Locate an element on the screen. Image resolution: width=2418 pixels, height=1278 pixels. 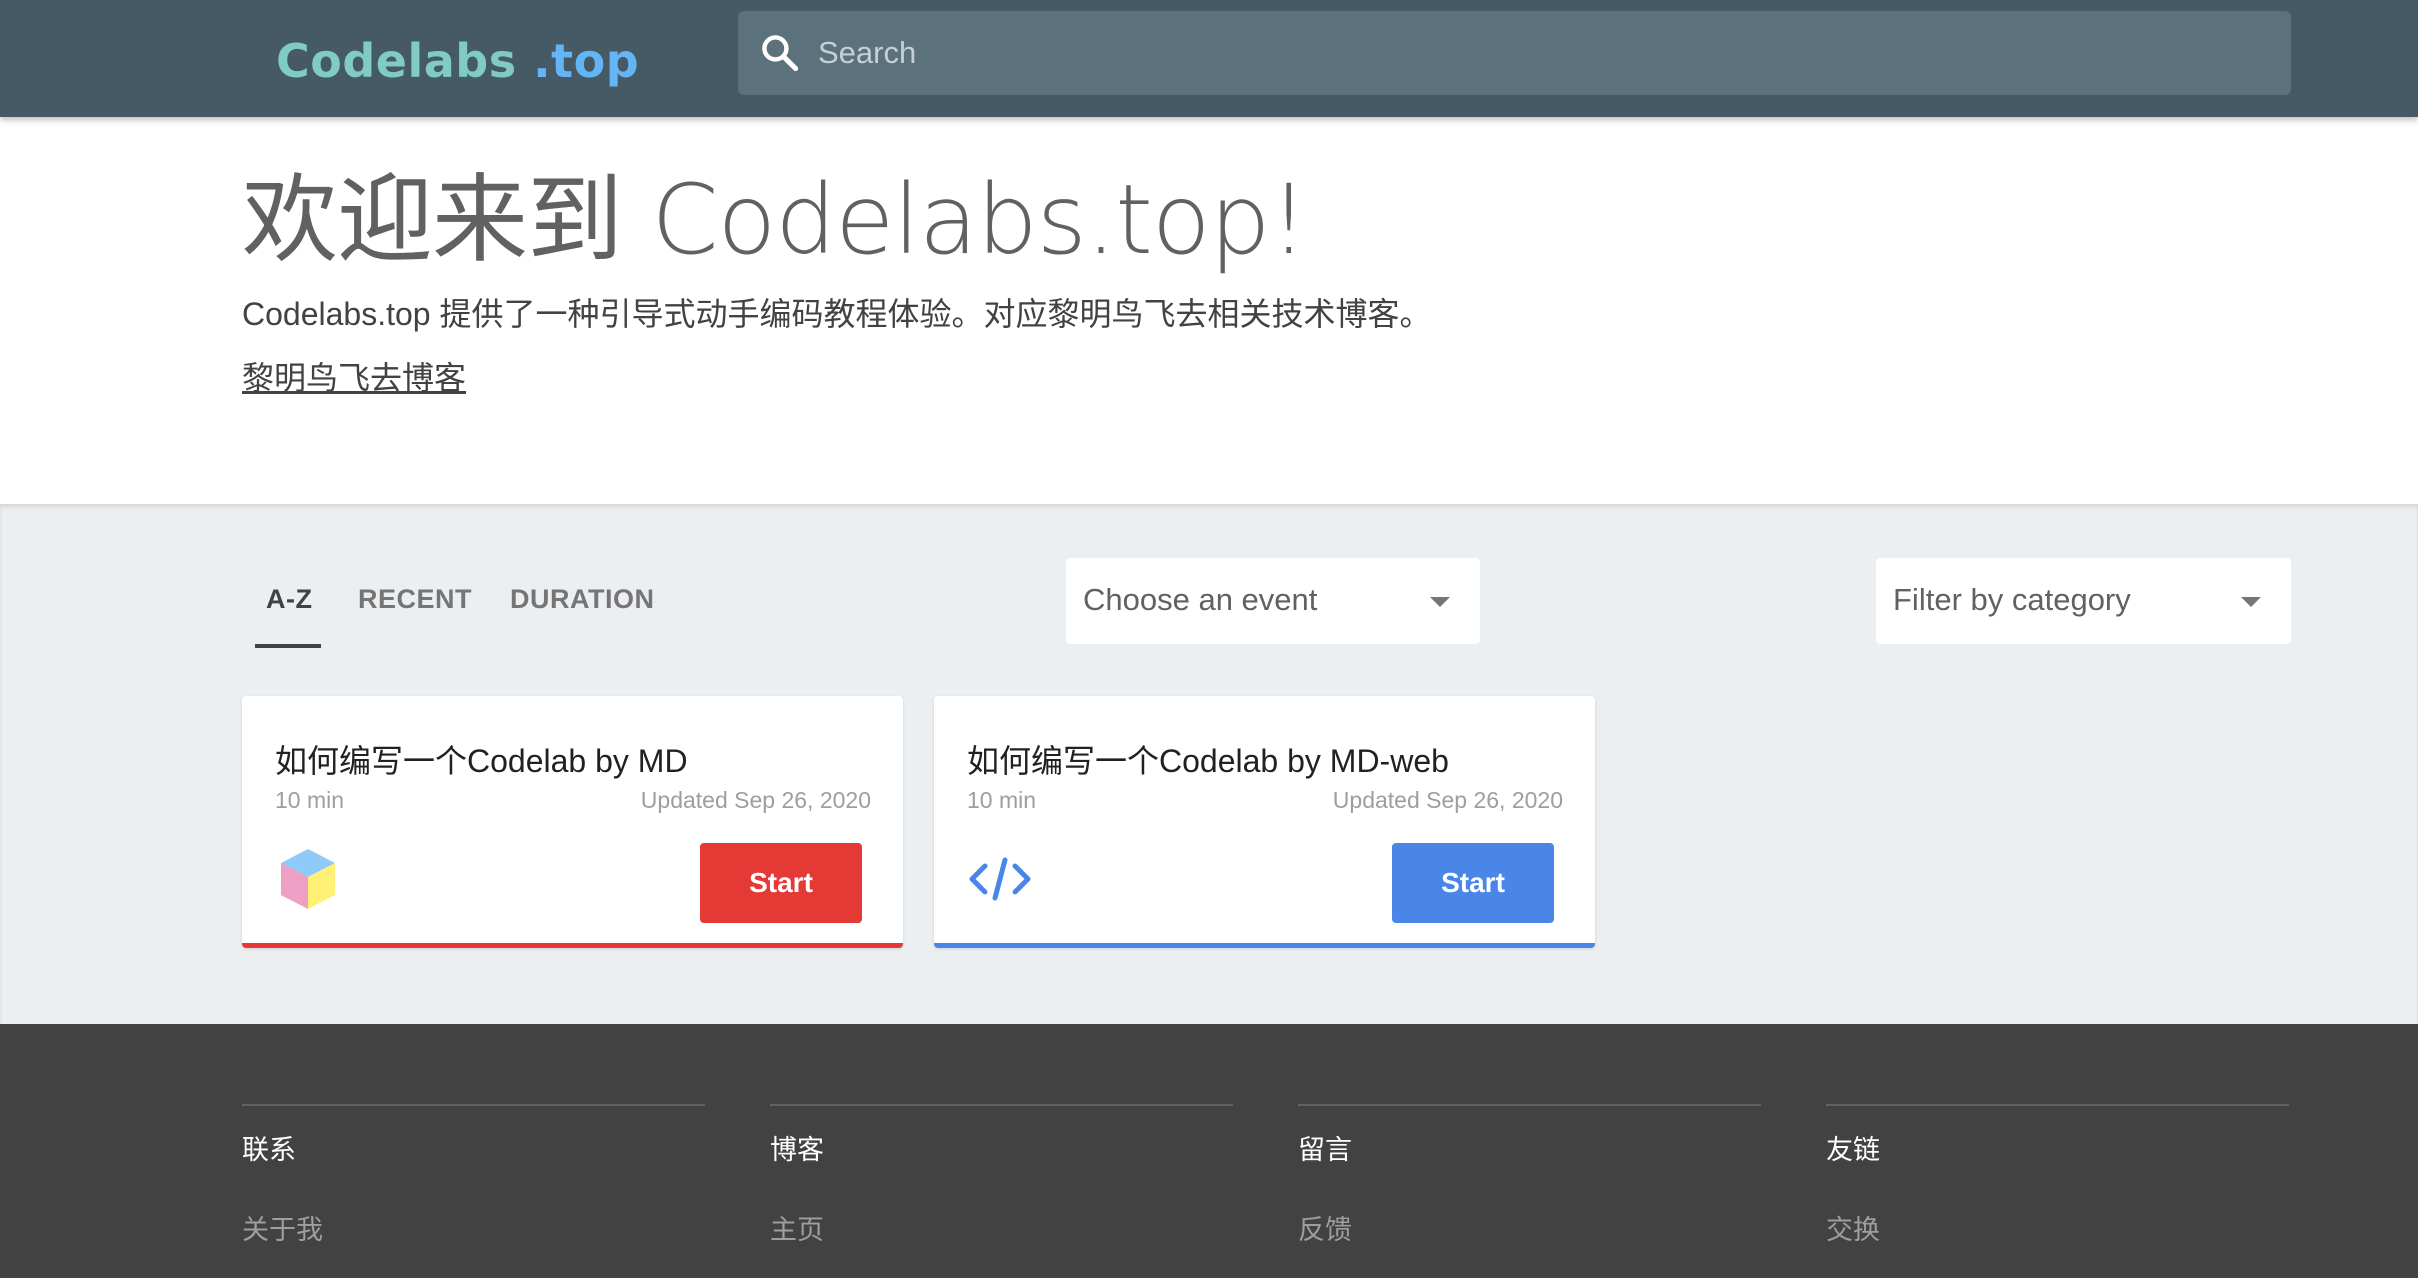
tab-a-z: A-Z is located at coordinates (289, 599).